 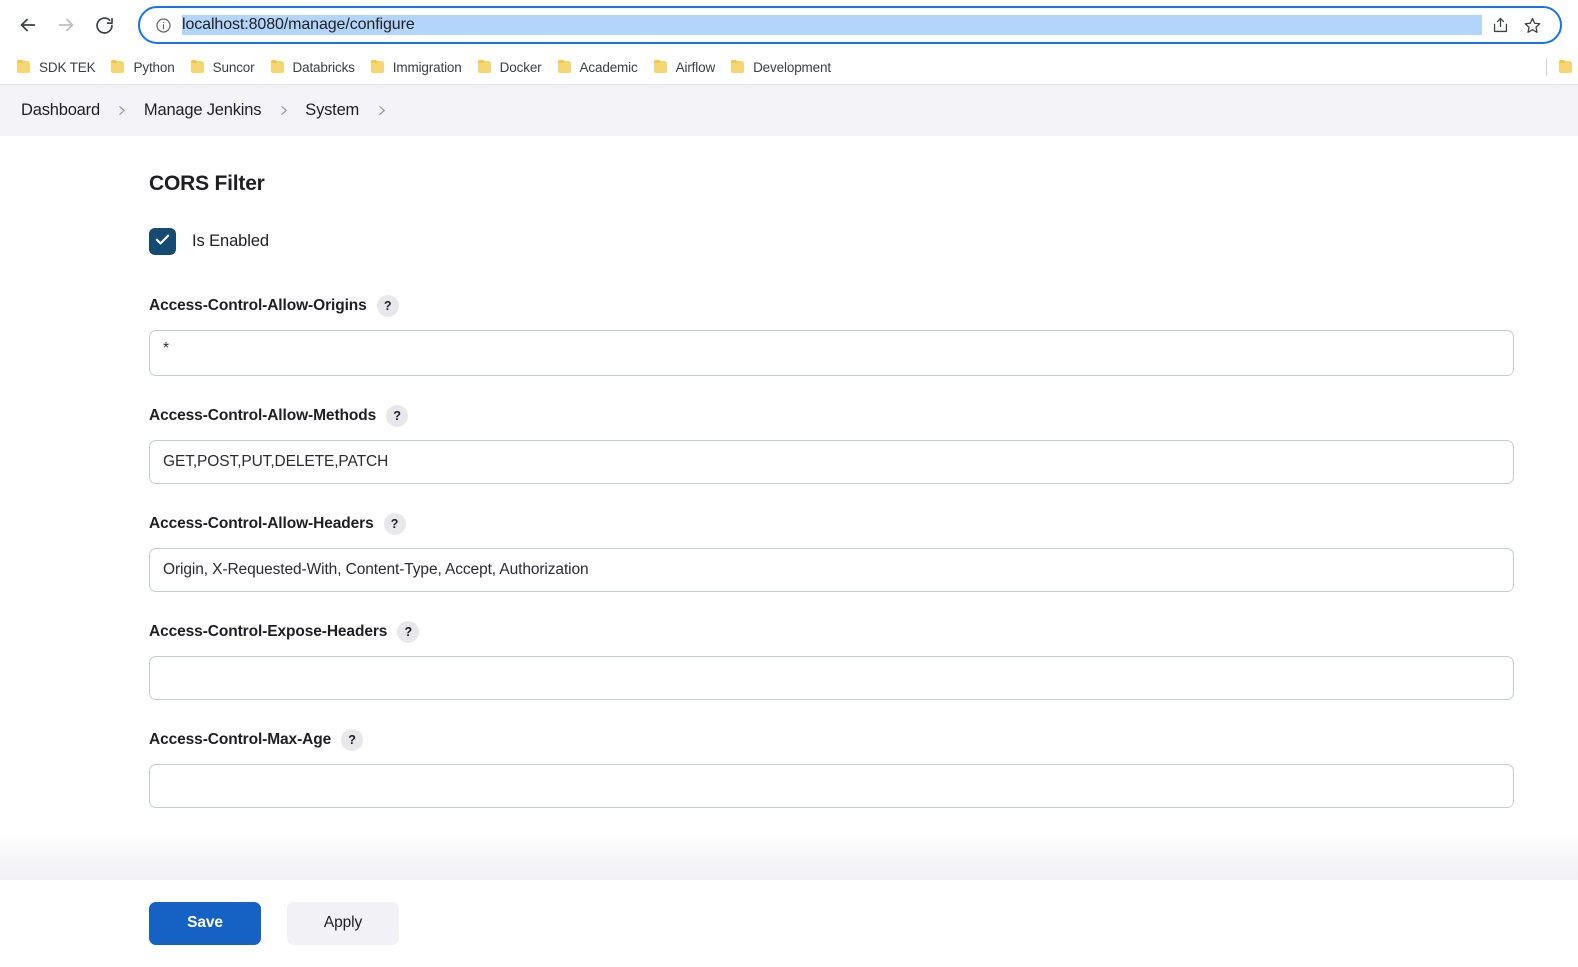 What do you see at coordinates (789, 110) in the screenshot?
I see `breadcrumb: Dashboard Manage Jenkins System` at bounding box center [789, 110].